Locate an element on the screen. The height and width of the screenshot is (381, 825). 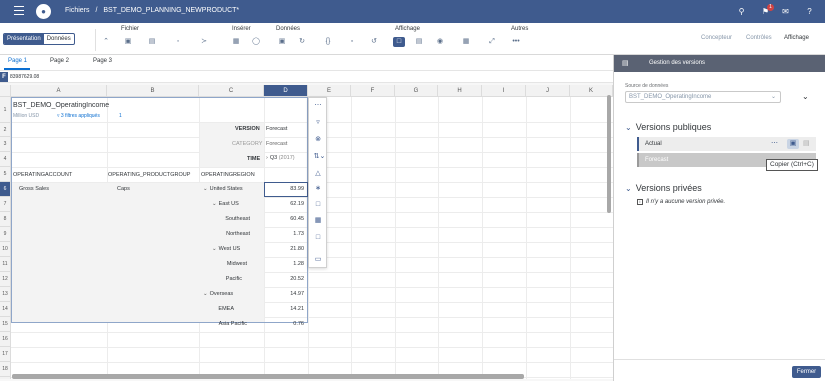
row-header: 2 is located at coordinates (5, 130).